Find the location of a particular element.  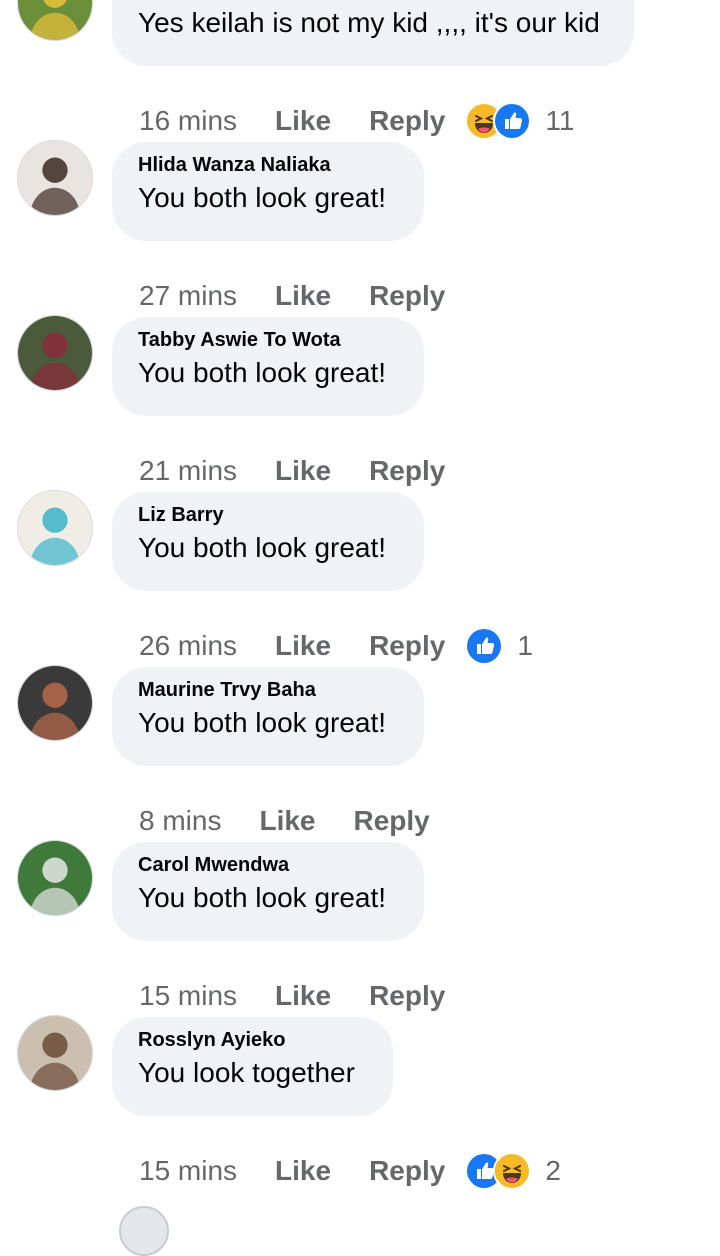

reaction-count: 2 is located at coordinates (553, 1170).